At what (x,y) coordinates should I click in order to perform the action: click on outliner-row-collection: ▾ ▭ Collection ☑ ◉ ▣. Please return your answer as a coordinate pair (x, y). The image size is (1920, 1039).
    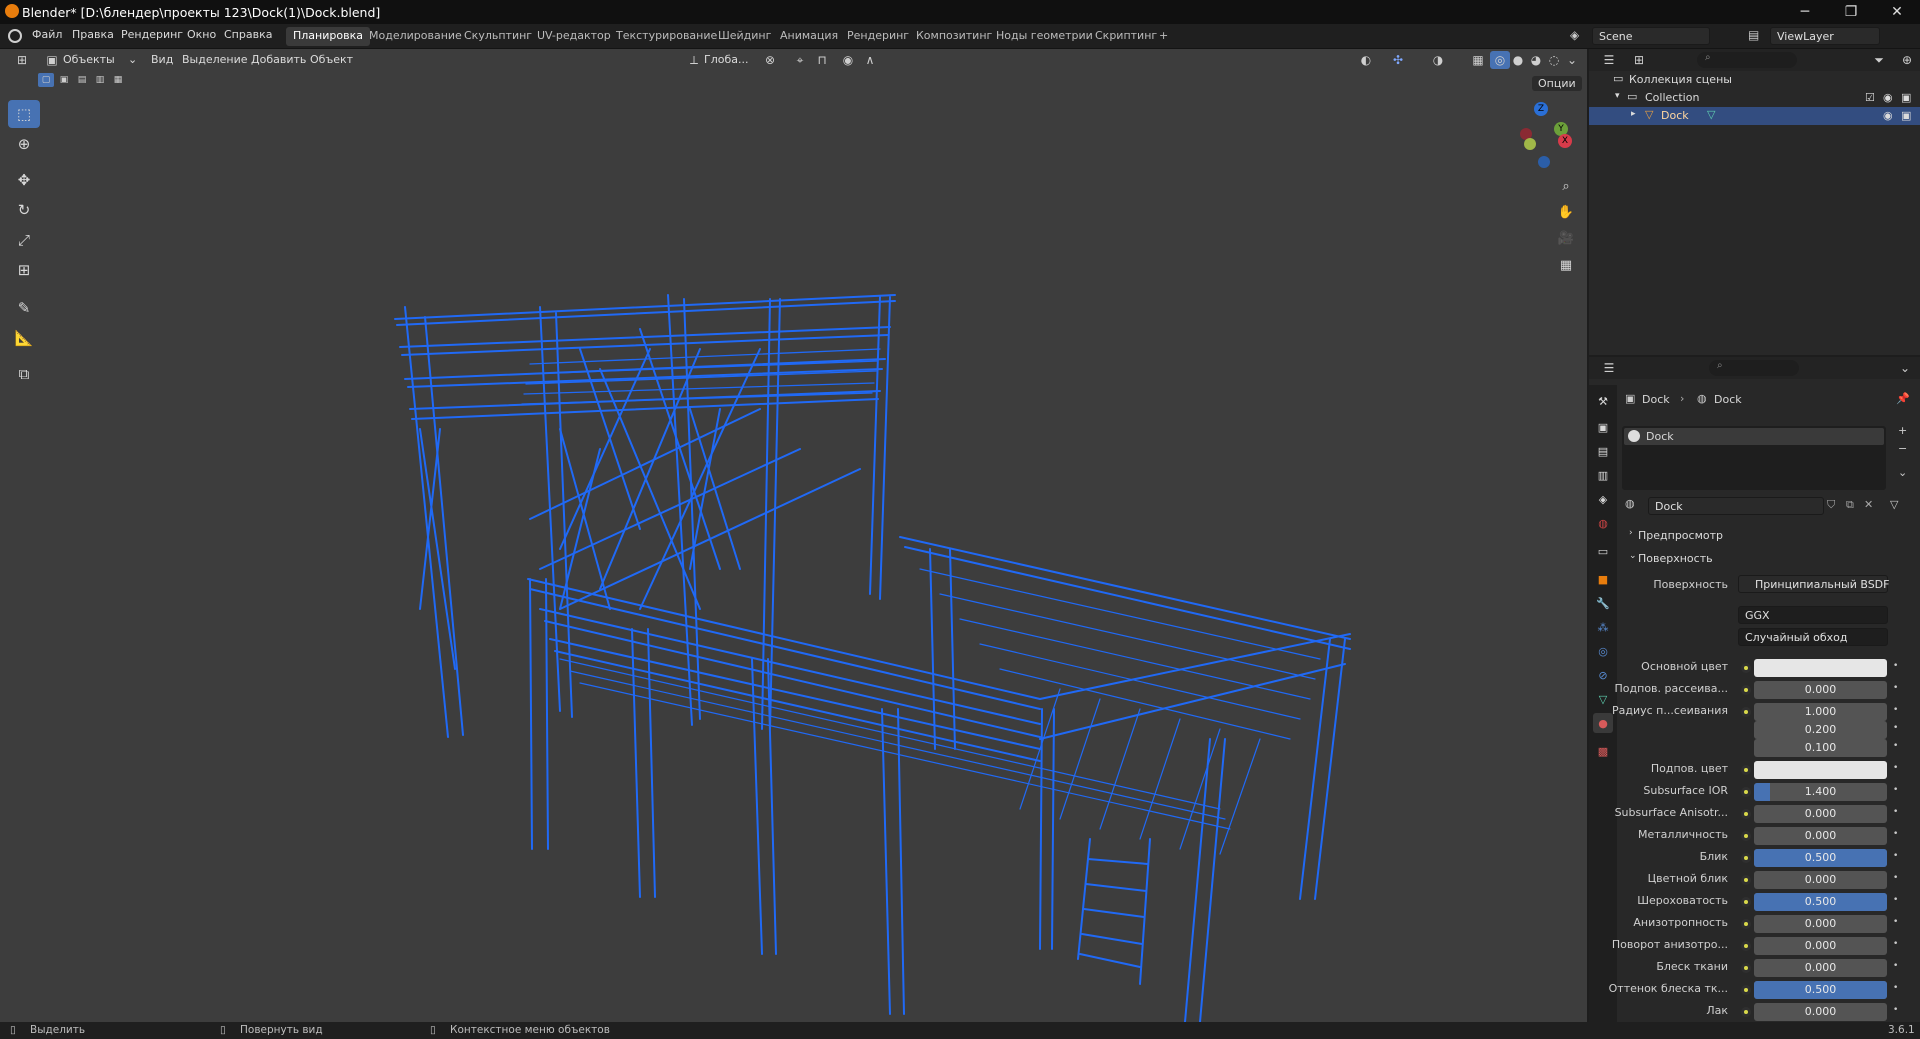
    Looking at the image, I should click on (1754, 98).